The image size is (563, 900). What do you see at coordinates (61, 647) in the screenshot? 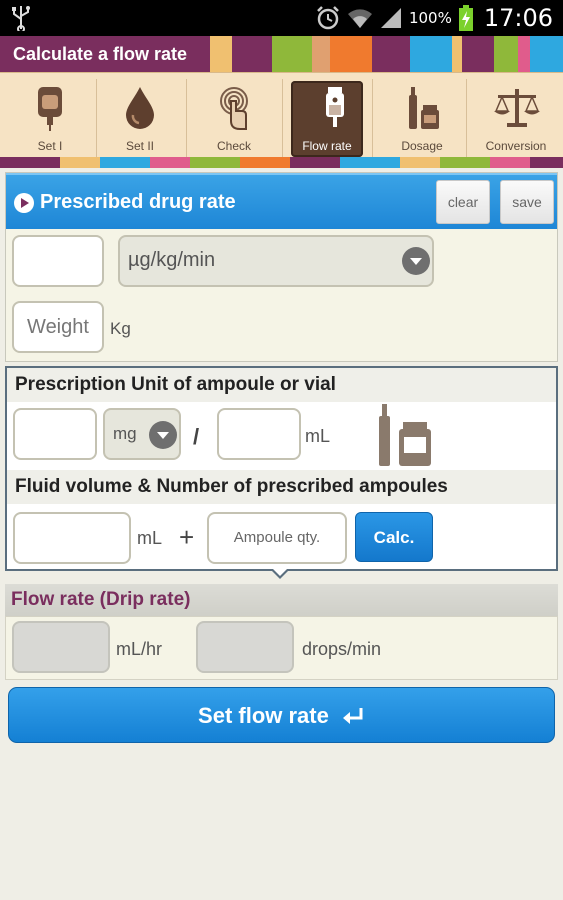
I see `ml-per-hour-output` at bounding box center [61, 647].